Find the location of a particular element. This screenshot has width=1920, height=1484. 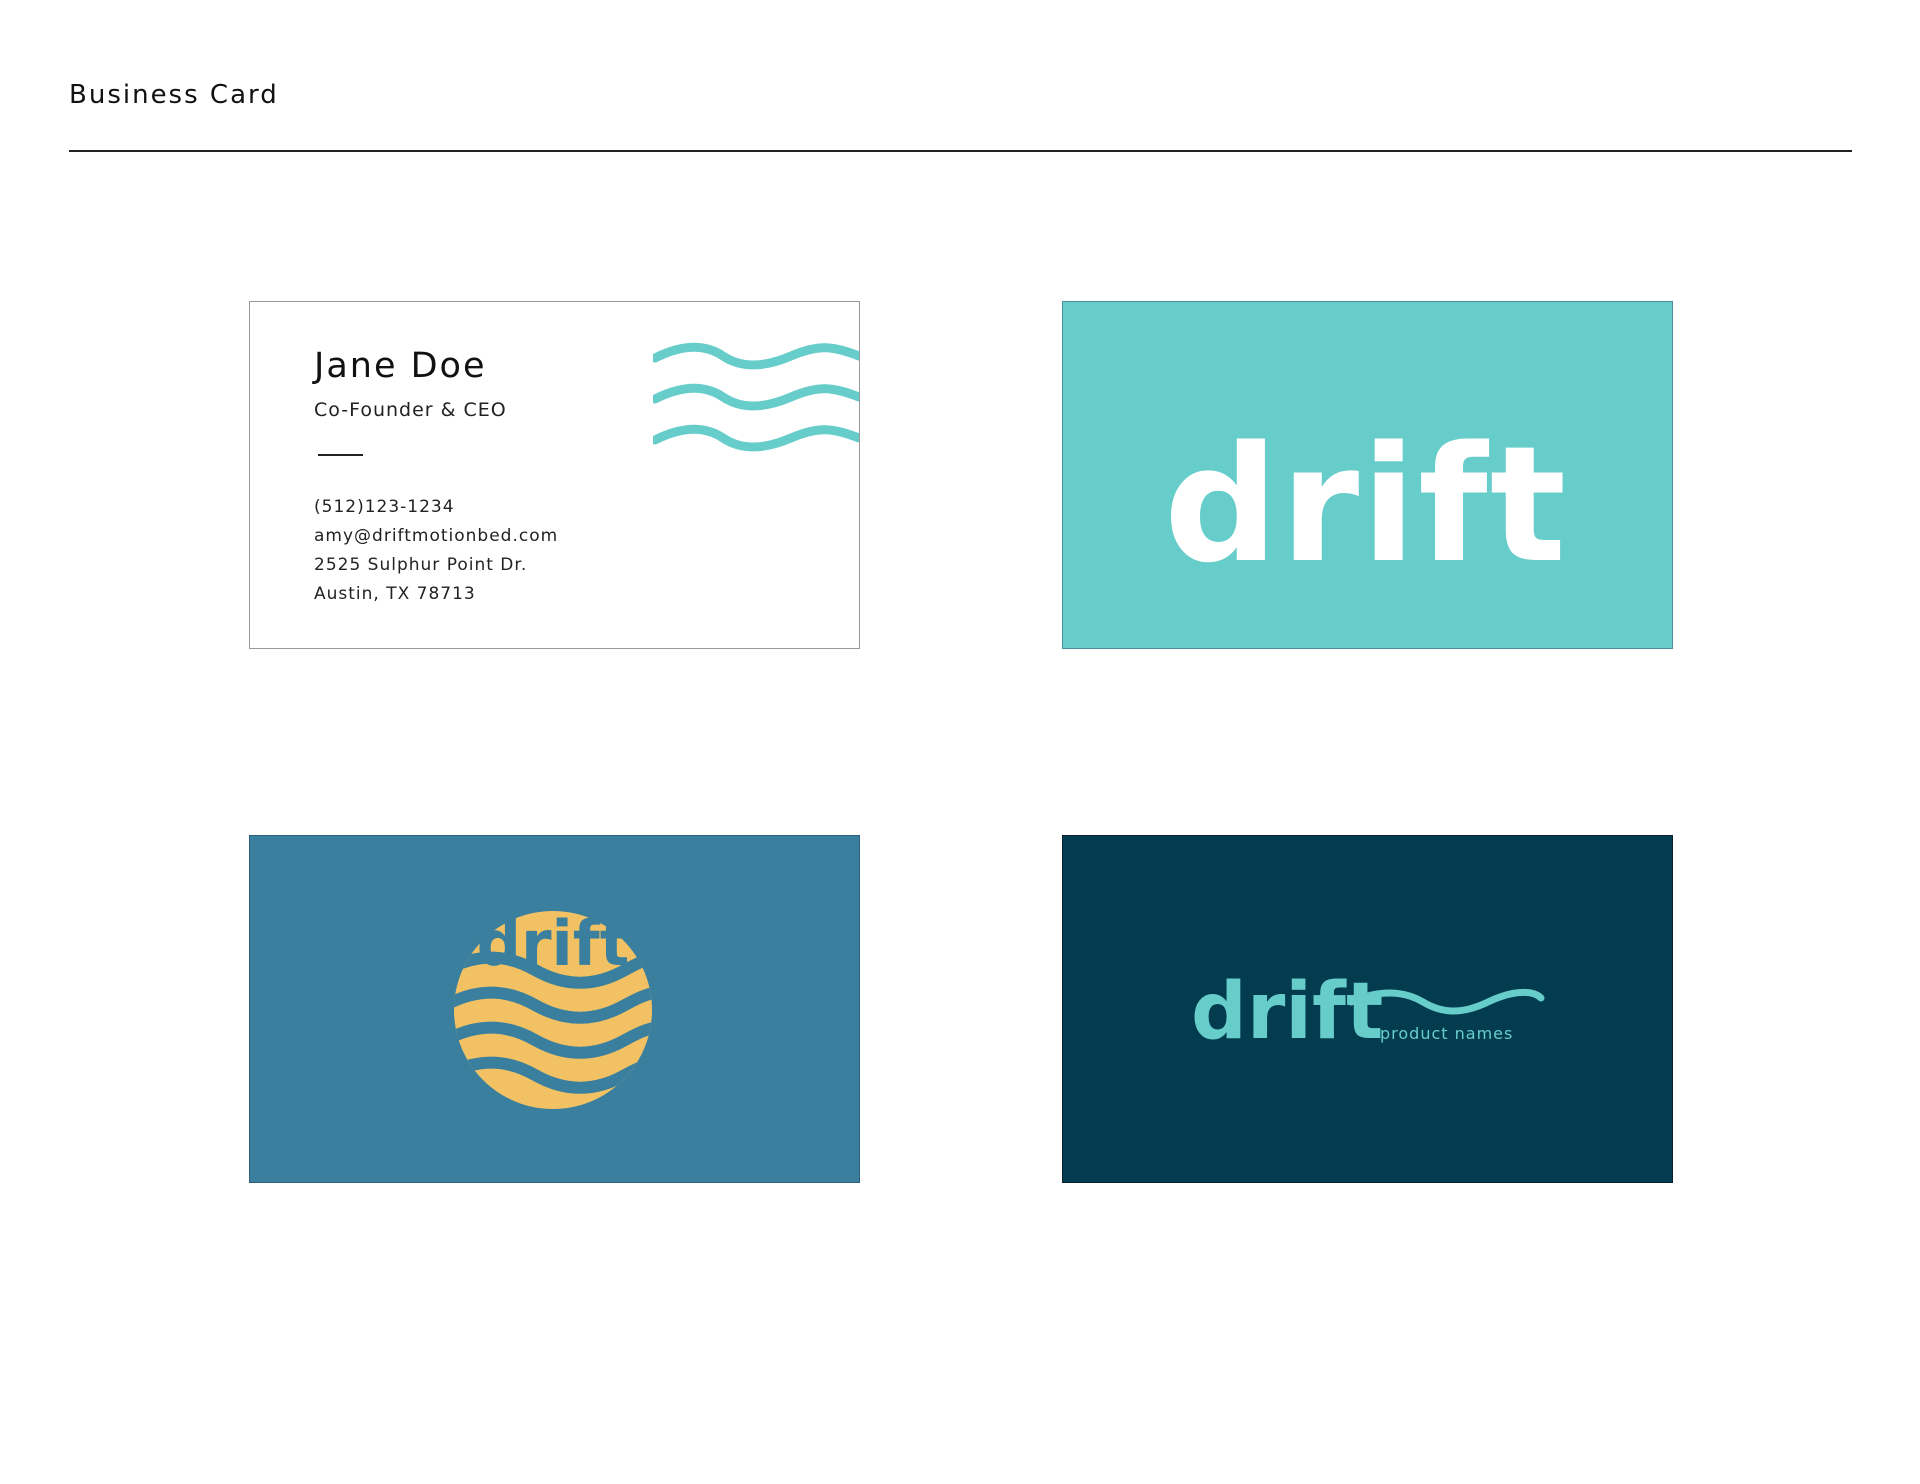

contact-email: amy@driftmotionbed.com is located at coordinates (436, 536).